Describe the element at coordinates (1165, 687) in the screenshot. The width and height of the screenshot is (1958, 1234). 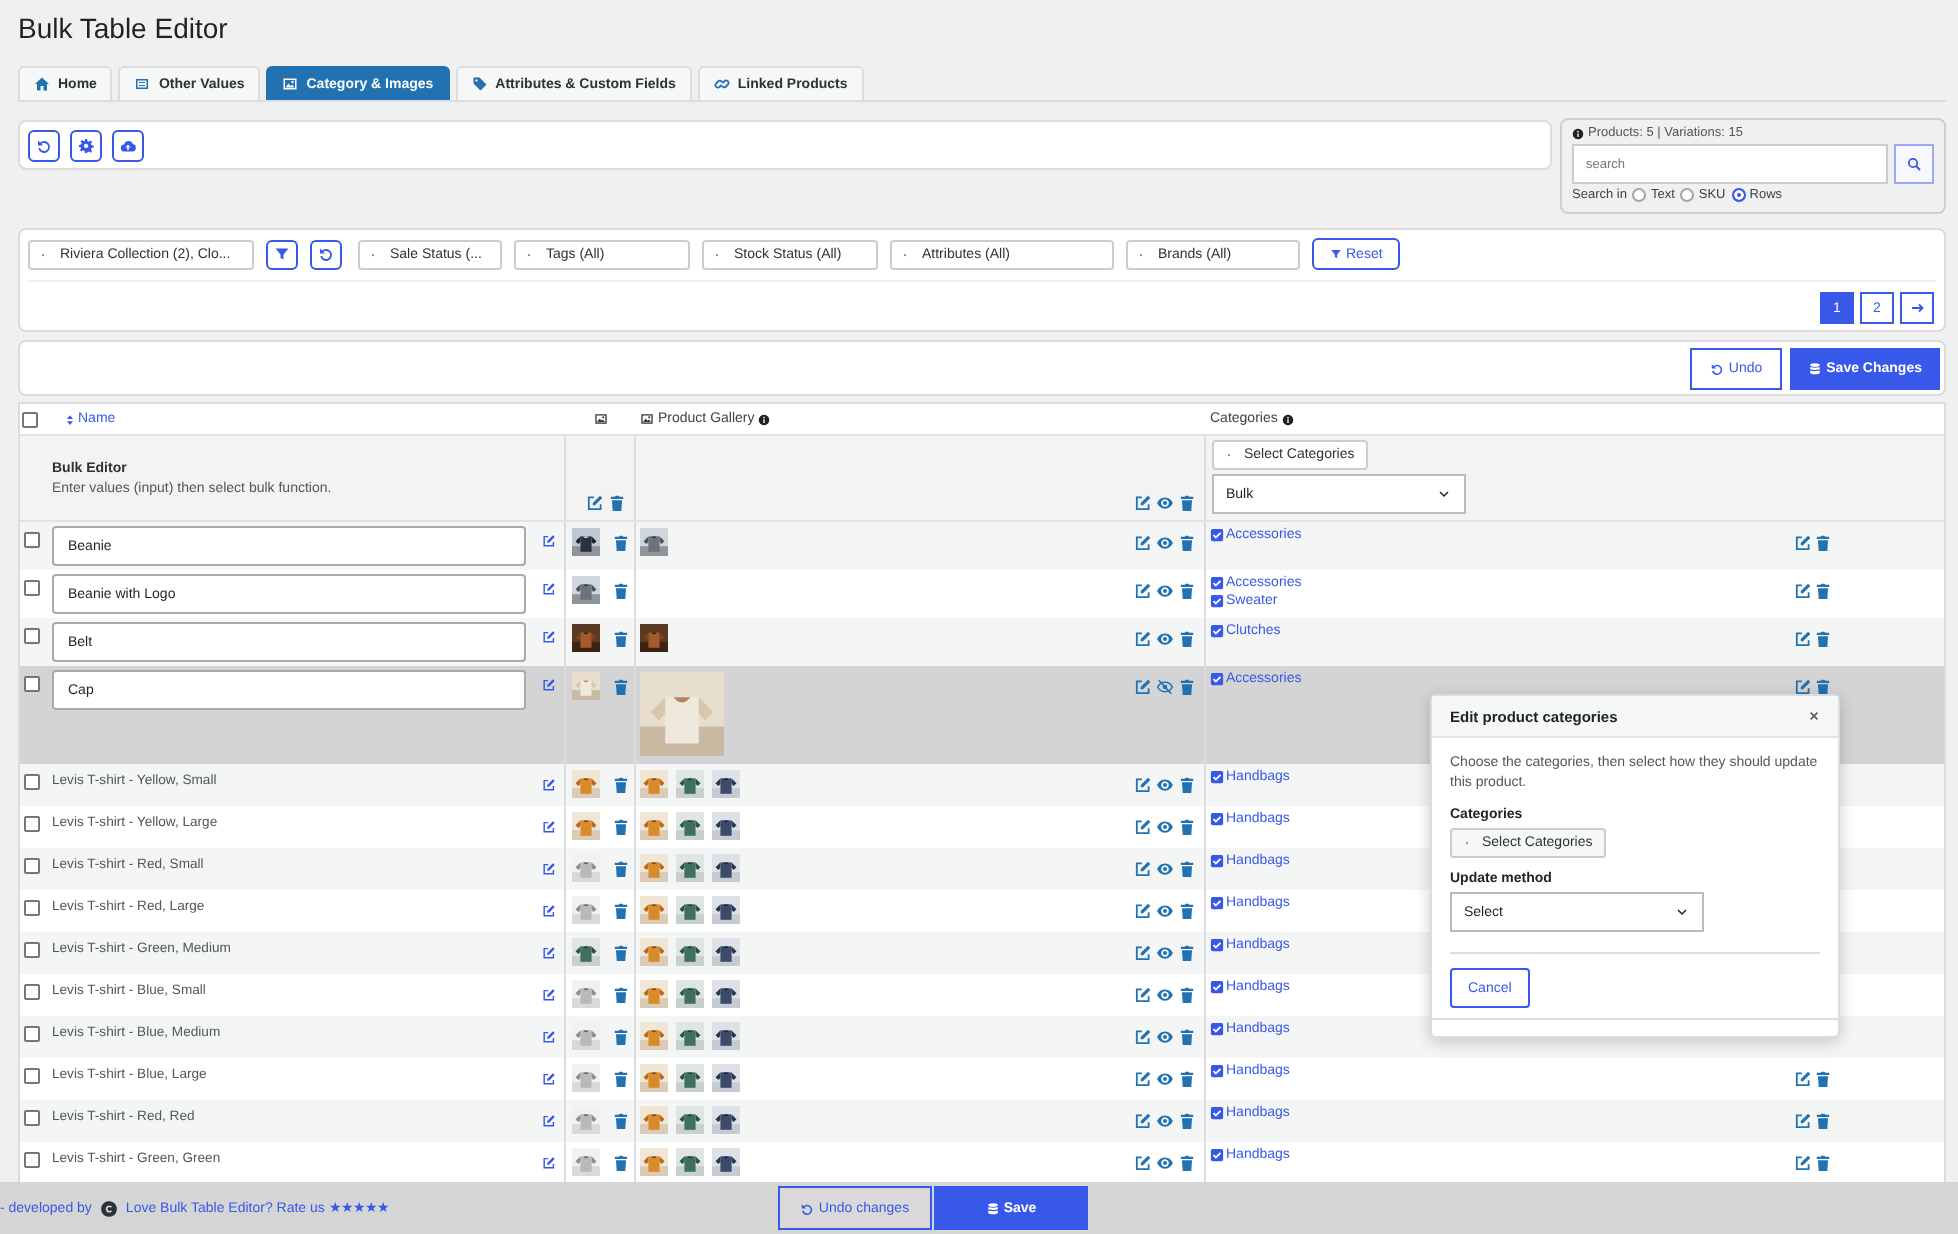
I see `eye-slash-icon` at that location.